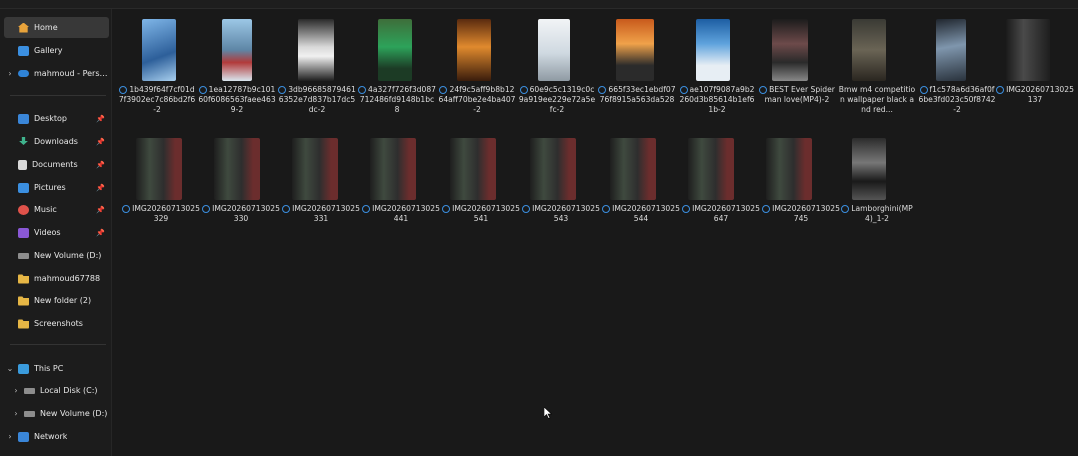 The image size is (1078, 456). Describe the element at coordinates (801, 214) in the screenshot. I see `file-name: IMG20260713025745` at that location.